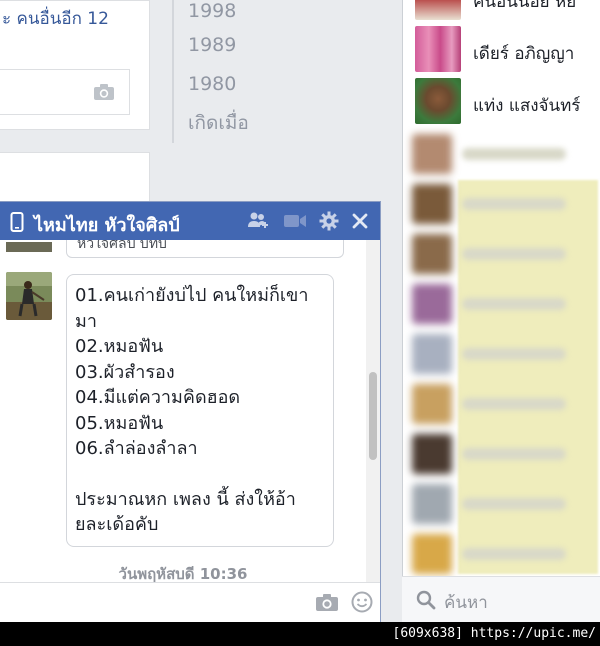 The width and height of the screenshot is (600, 646). Describe the element at coordinates (158, 397) in the screenshot. I see `message-line: 04.มีแต่ความคิดฮอด` at that location.